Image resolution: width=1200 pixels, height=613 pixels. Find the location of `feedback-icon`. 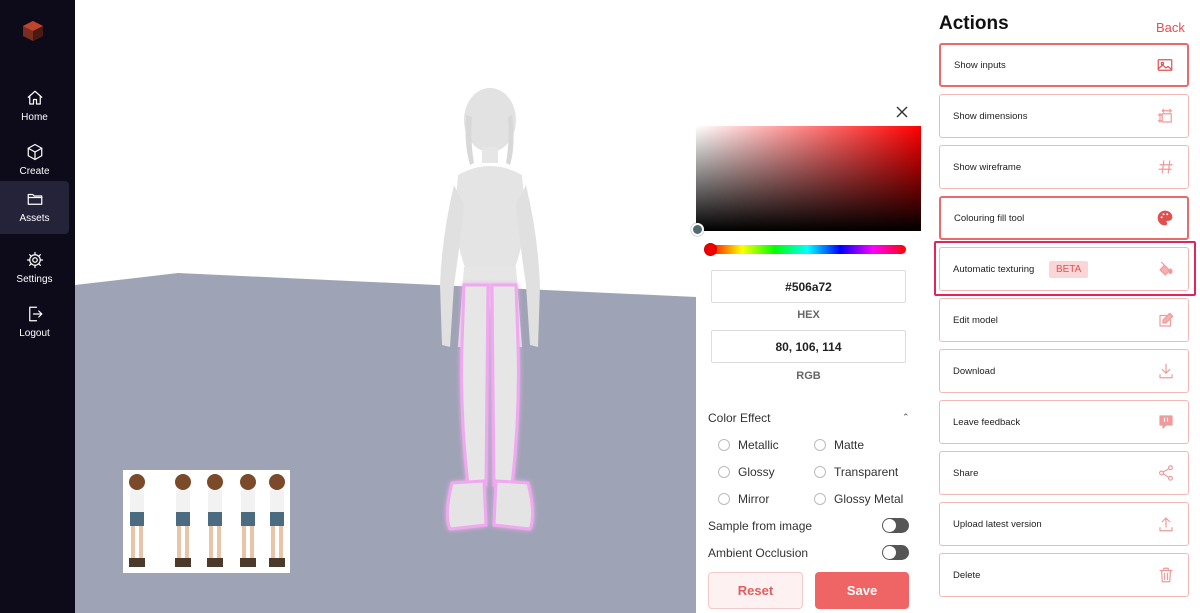

feedback-icon is located at coordinates (1166, 422).